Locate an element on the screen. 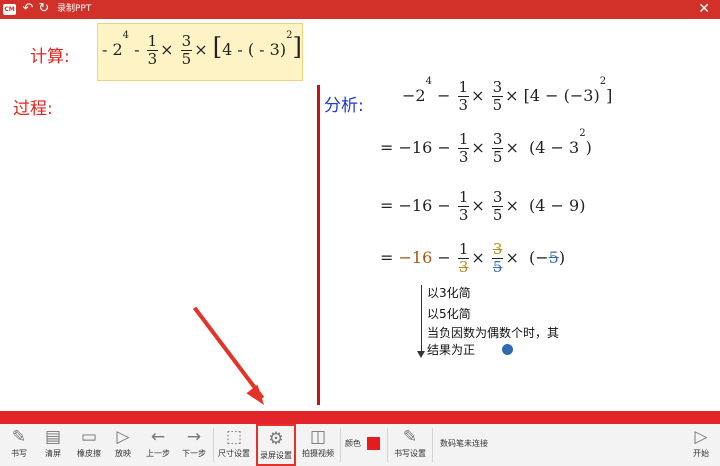  problem-expression: - 24 - 1 3 × 3 5 × [4 - ( - 3)2] is located at coordinates (200, 52).